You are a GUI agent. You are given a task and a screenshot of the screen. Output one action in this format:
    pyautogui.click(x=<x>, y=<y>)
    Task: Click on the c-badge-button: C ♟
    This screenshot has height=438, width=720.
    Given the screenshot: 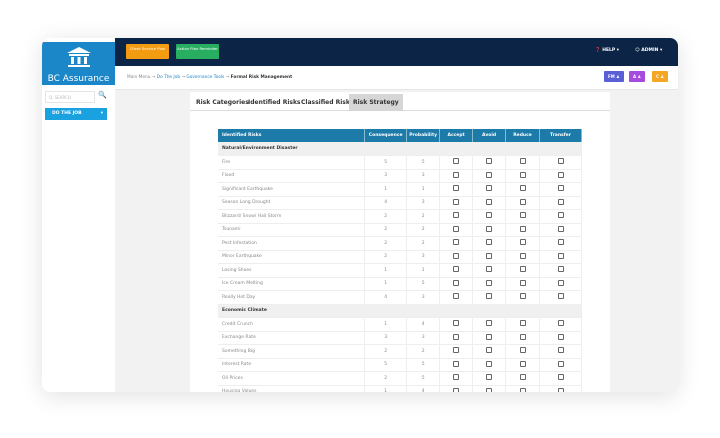 What is the action you would take?
    pyautogui.click(x=660, y=76)
    